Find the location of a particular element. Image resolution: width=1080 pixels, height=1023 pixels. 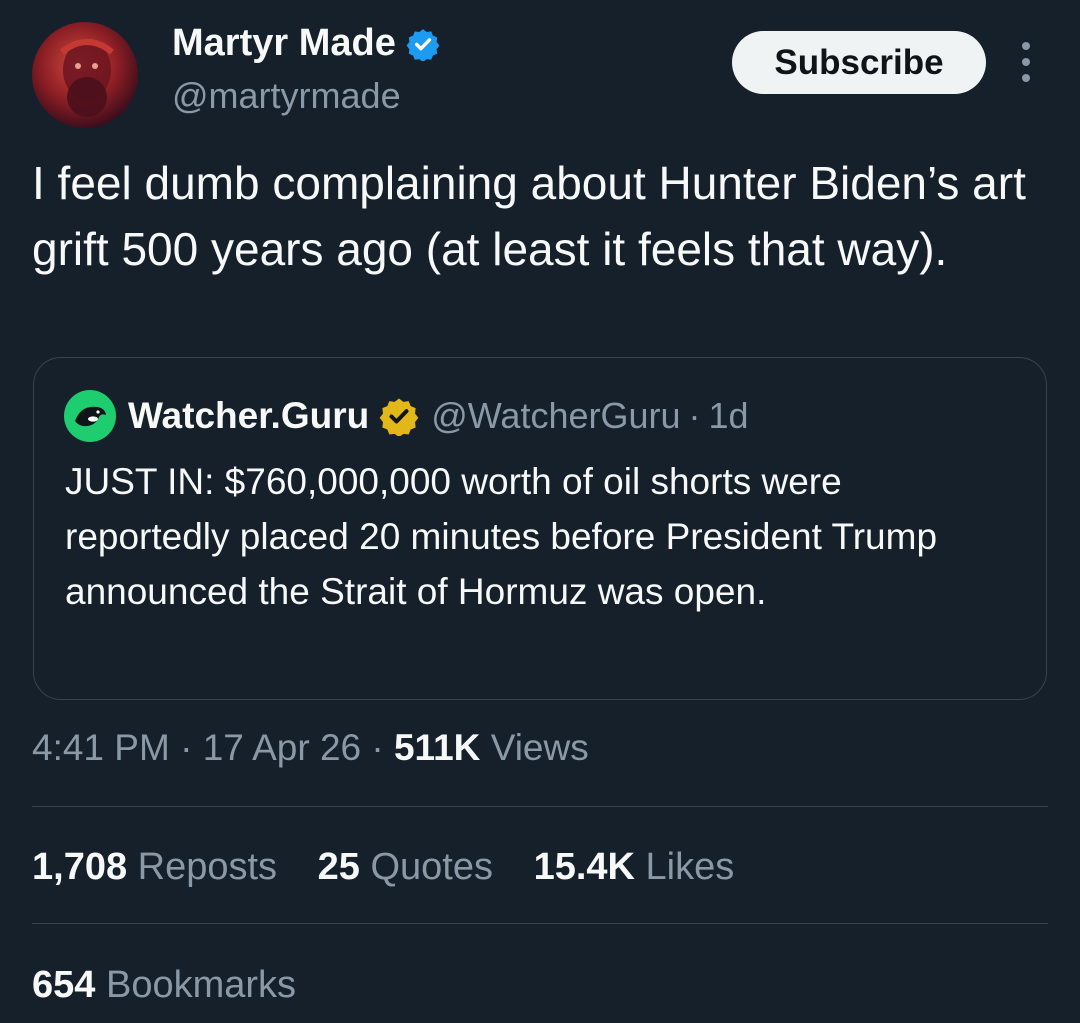

author-name-row: Martyr Made is located at coordinates (306, 43).